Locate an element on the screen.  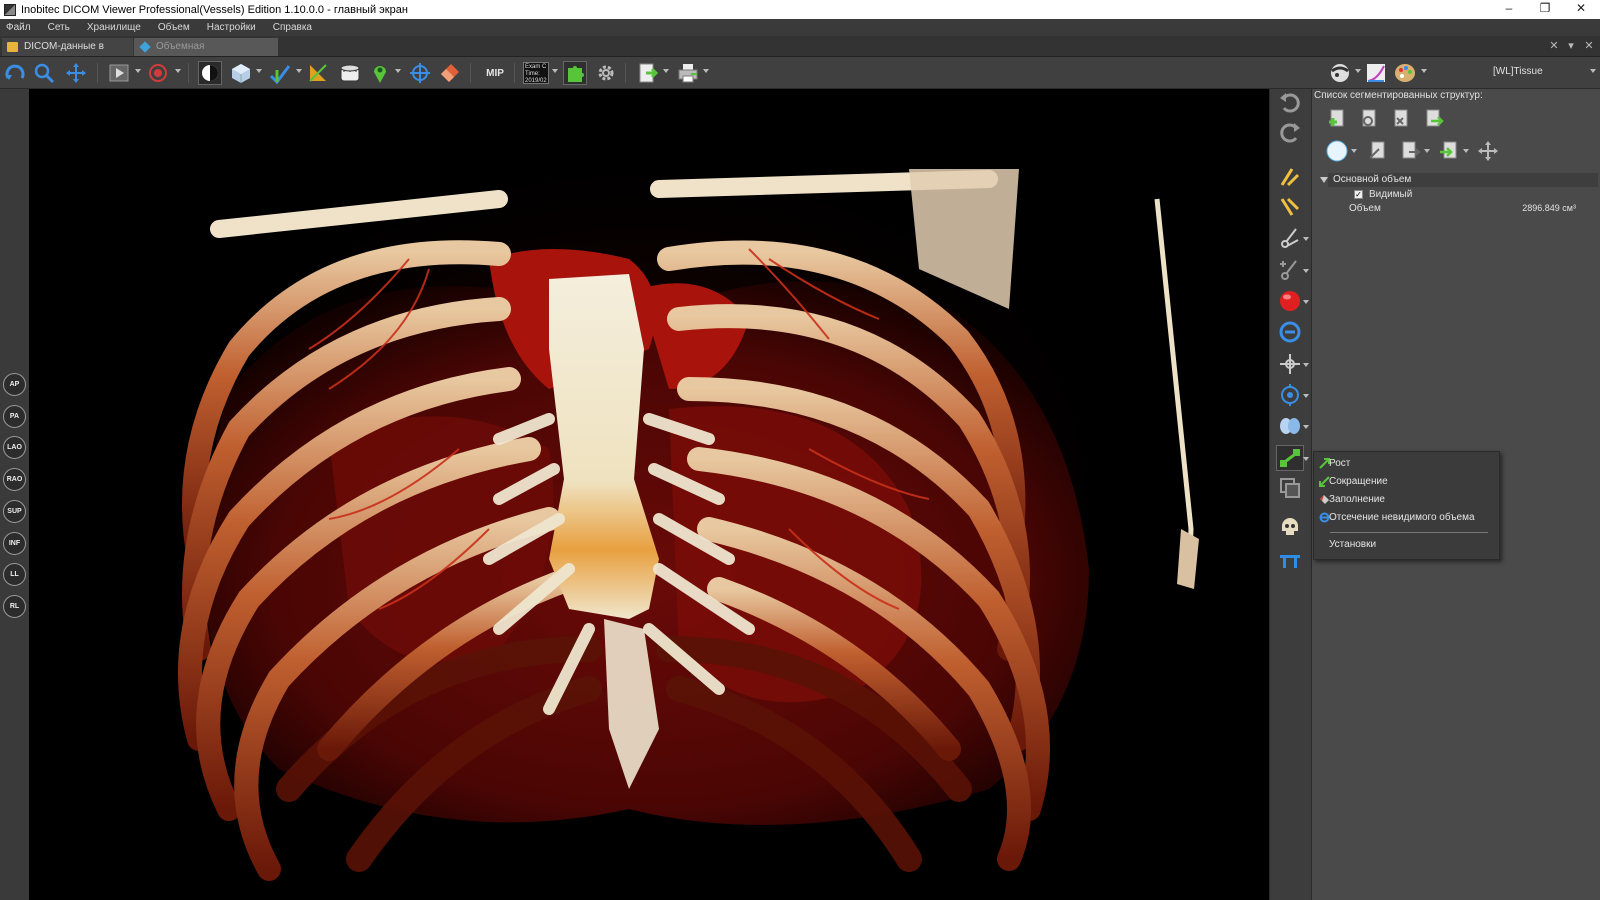
red-sphere-dropdown-icon is located at coordinates (1306, 302).